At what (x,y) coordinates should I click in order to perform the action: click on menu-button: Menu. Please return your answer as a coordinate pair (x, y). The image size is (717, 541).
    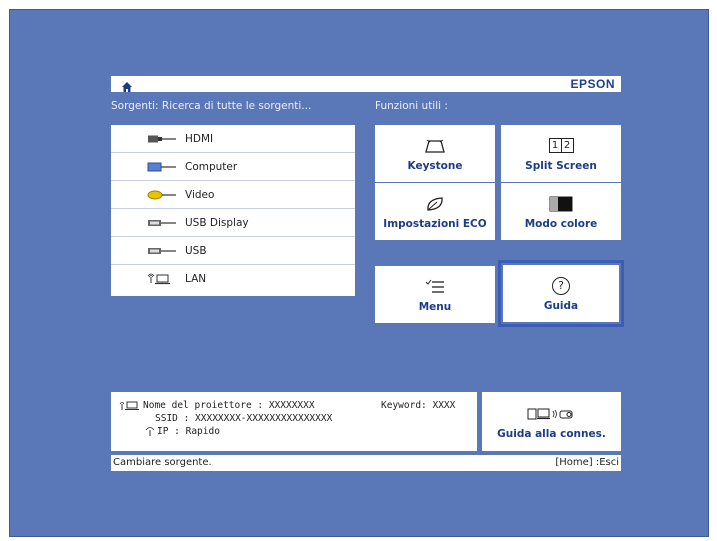
    Looking at the image, I should click on (435, 294).